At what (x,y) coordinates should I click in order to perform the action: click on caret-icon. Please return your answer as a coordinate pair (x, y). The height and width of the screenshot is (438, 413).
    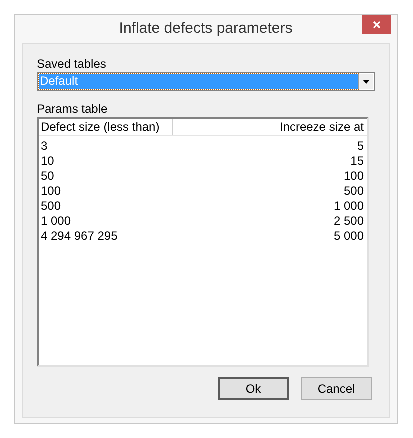
    Looking at the image, I should click on (366, 82).